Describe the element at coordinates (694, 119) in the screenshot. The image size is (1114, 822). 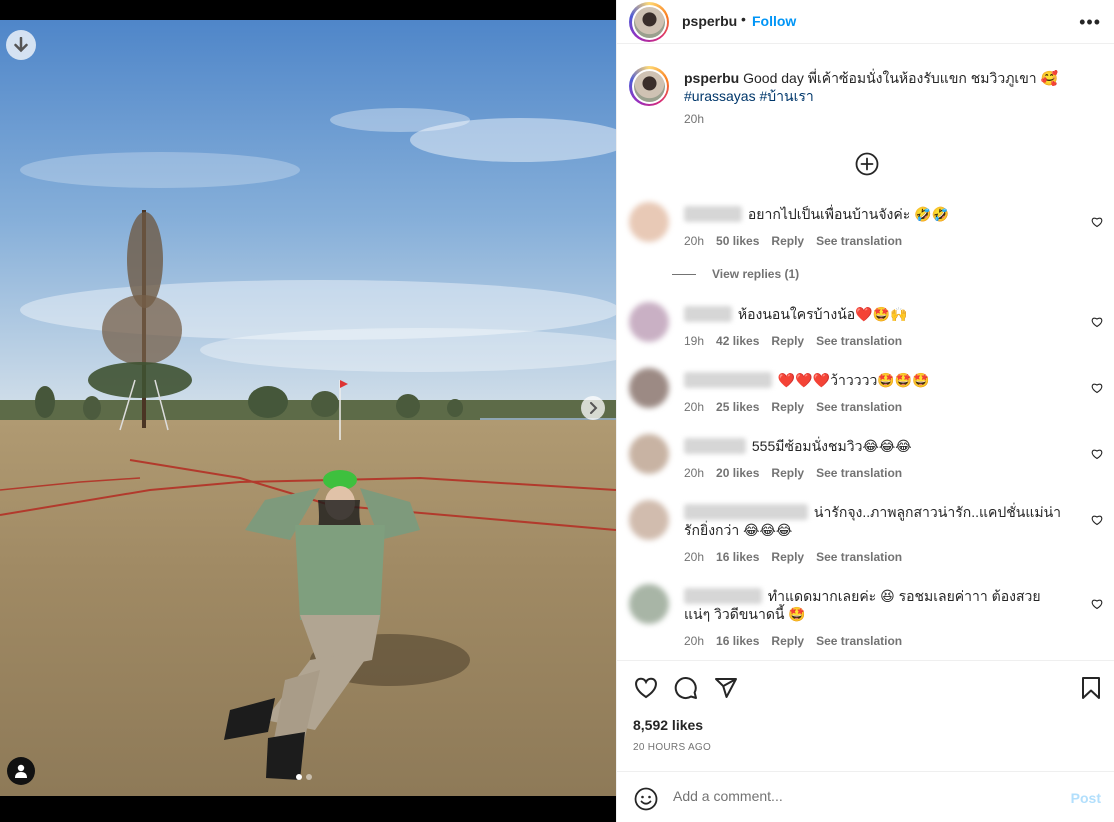
I see `caption-timestamp: 20h` at that location.